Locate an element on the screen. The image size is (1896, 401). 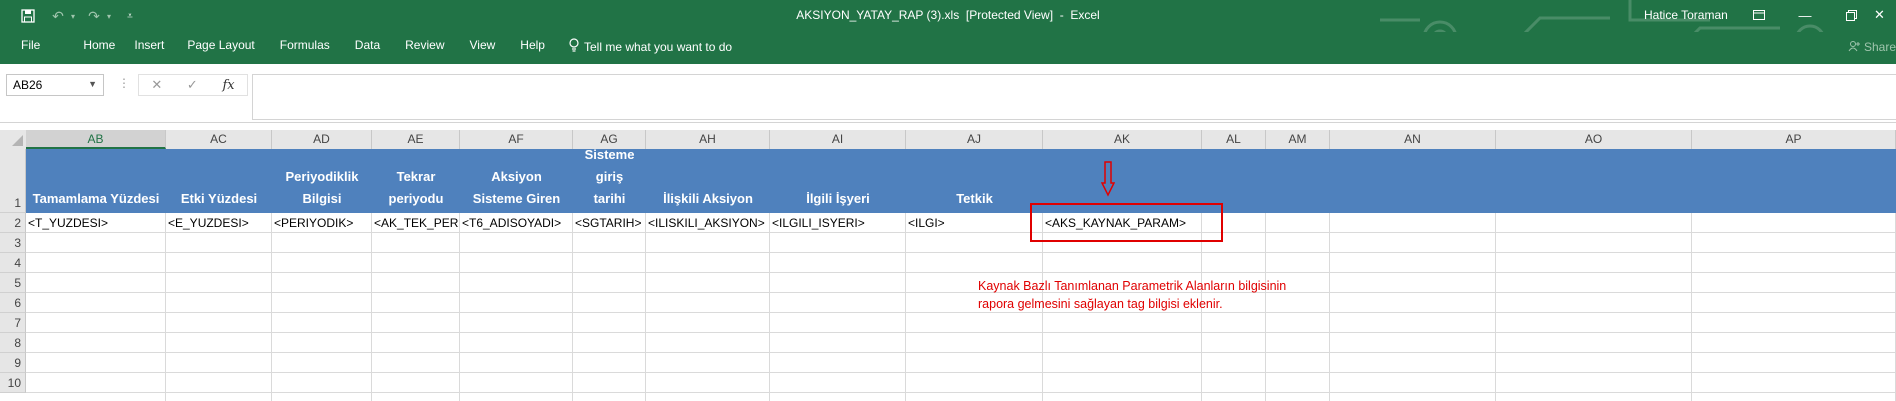
person-icon is located at coordinates (1854, 47).